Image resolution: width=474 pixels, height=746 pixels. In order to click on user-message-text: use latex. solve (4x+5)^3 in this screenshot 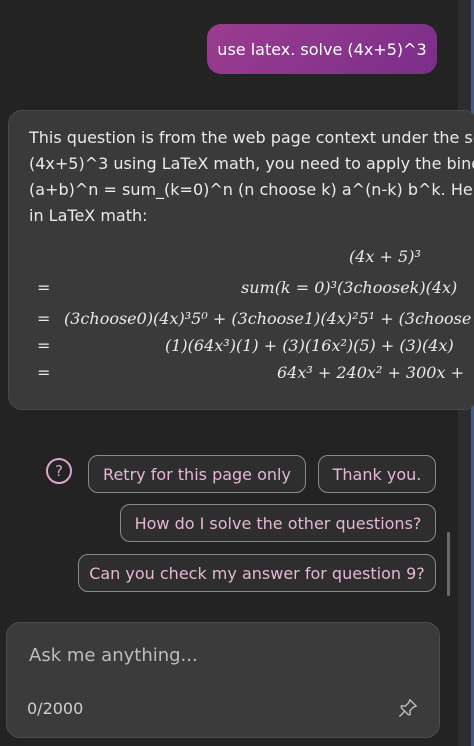, I will do `click(322, 49)`.